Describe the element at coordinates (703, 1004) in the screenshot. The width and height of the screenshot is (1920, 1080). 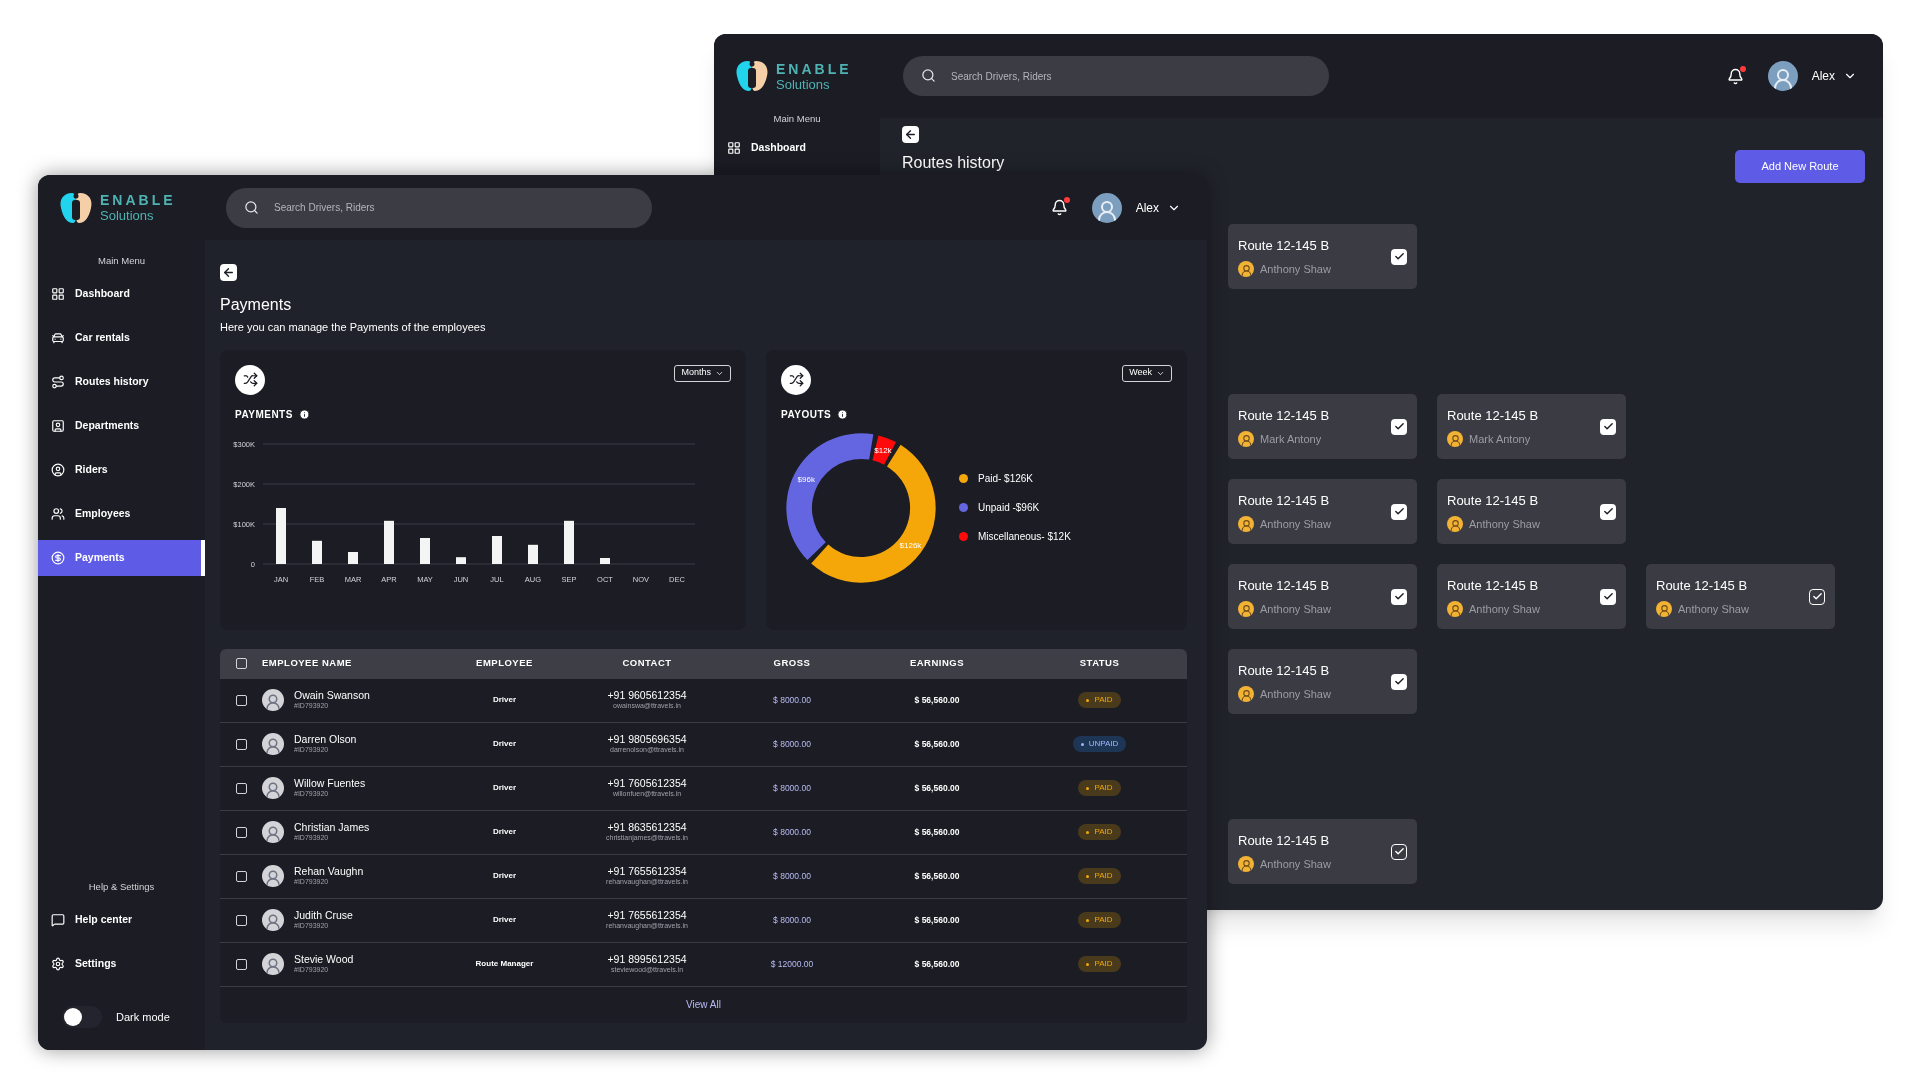
I see `view-all-link: View All` at that location.